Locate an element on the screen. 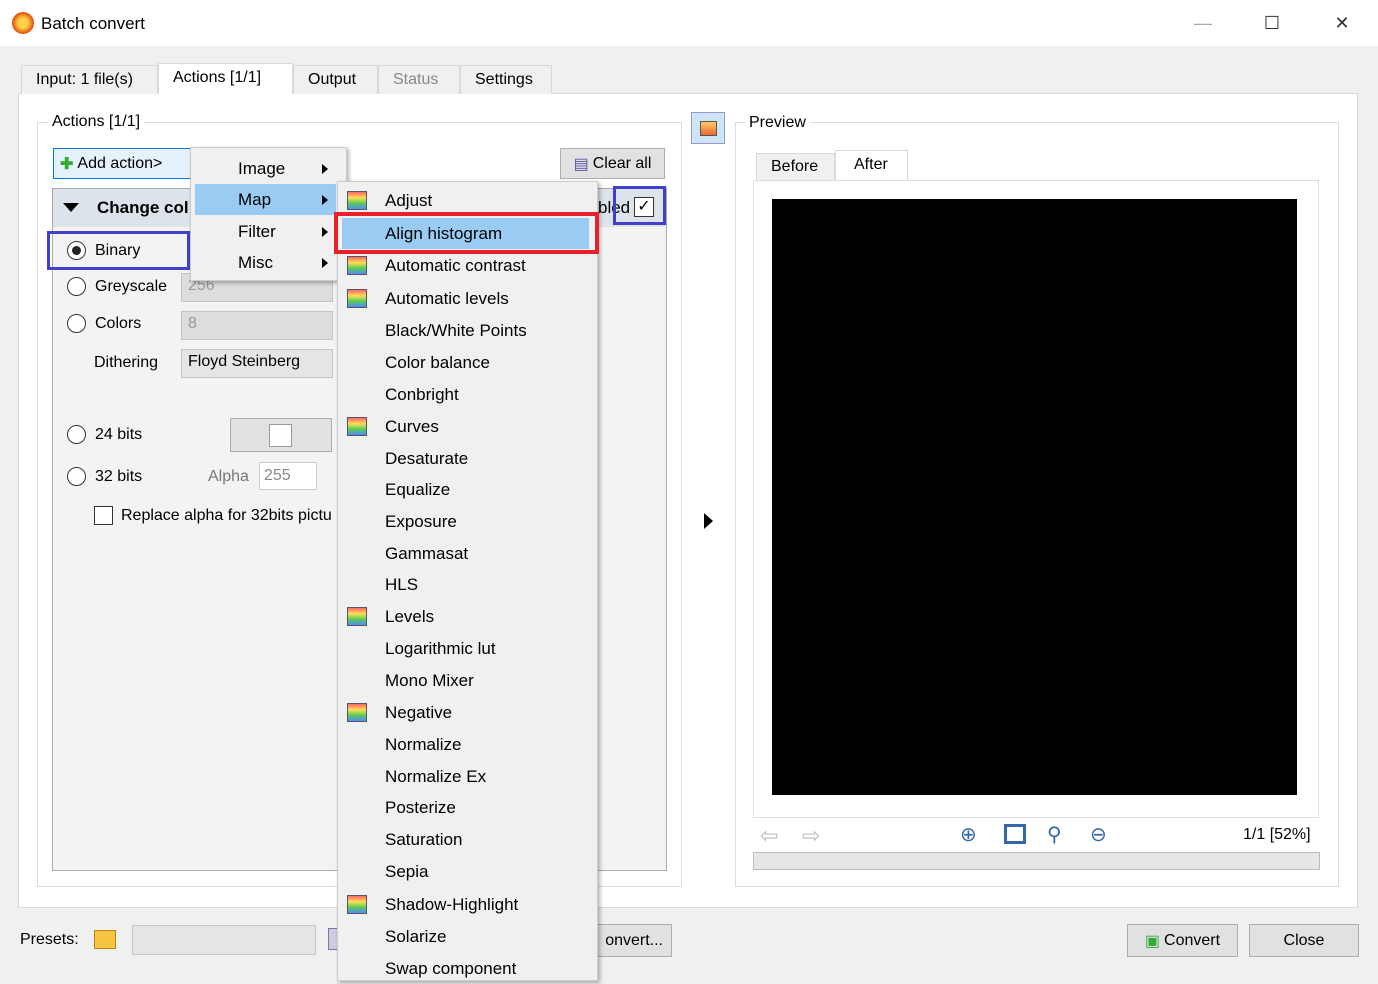 The height and width of the screenshot is (984, 1378). greyscale-radio is located at coordinates (76, 286).